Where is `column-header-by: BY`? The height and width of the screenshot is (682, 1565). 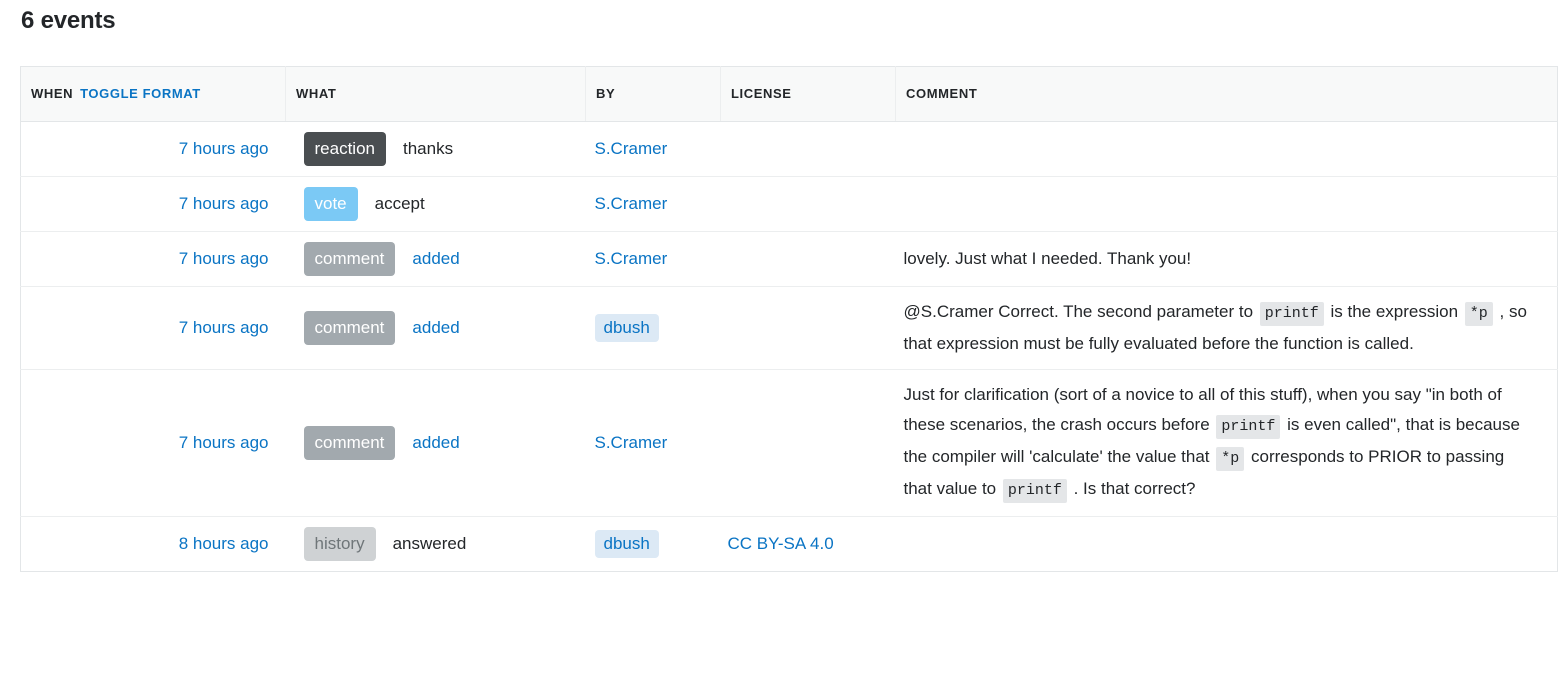
column-header-by: BY is located at coordinates (653, 94).